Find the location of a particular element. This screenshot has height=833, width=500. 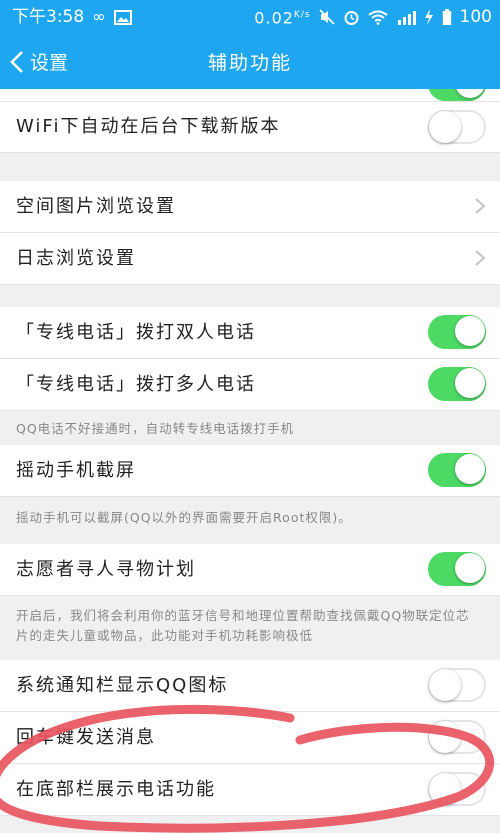

battery-icon is located at coordinates (446, 16).